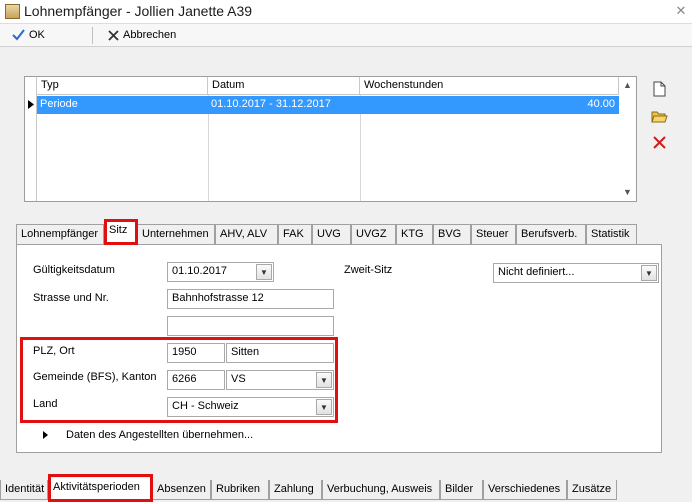  Describe the element at coordinates (138, 11) in the screenshot. I see `window-title: Lohnempfänger - Jollien Janette A39` at that location.